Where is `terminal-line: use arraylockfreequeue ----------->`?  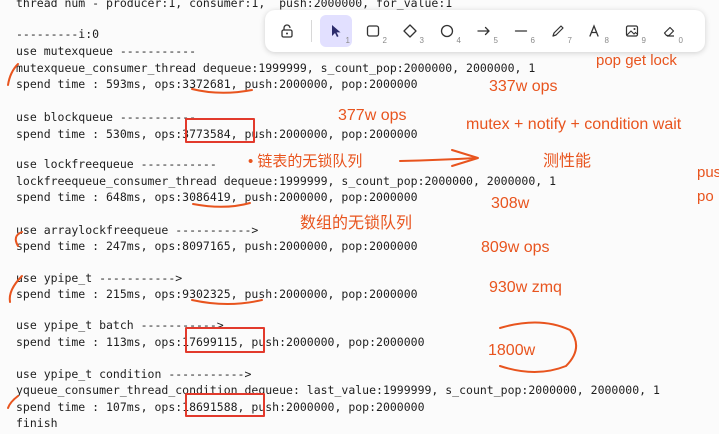
terminal-line: use arraylockfreequeue -----------> is located at coordinates (137, 230).